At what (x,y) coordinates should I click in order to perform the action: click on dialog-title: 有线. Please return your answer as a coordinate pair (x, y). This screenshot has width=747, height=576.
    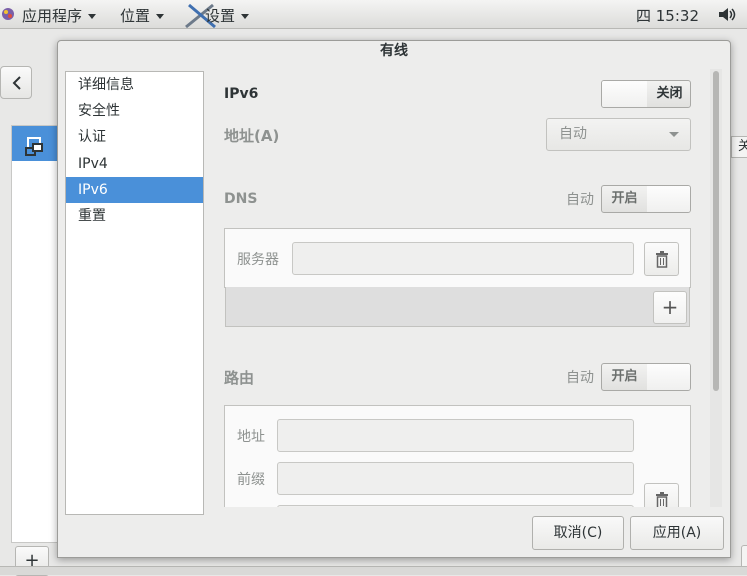
    Looking at the image, I should click on (394, 51).